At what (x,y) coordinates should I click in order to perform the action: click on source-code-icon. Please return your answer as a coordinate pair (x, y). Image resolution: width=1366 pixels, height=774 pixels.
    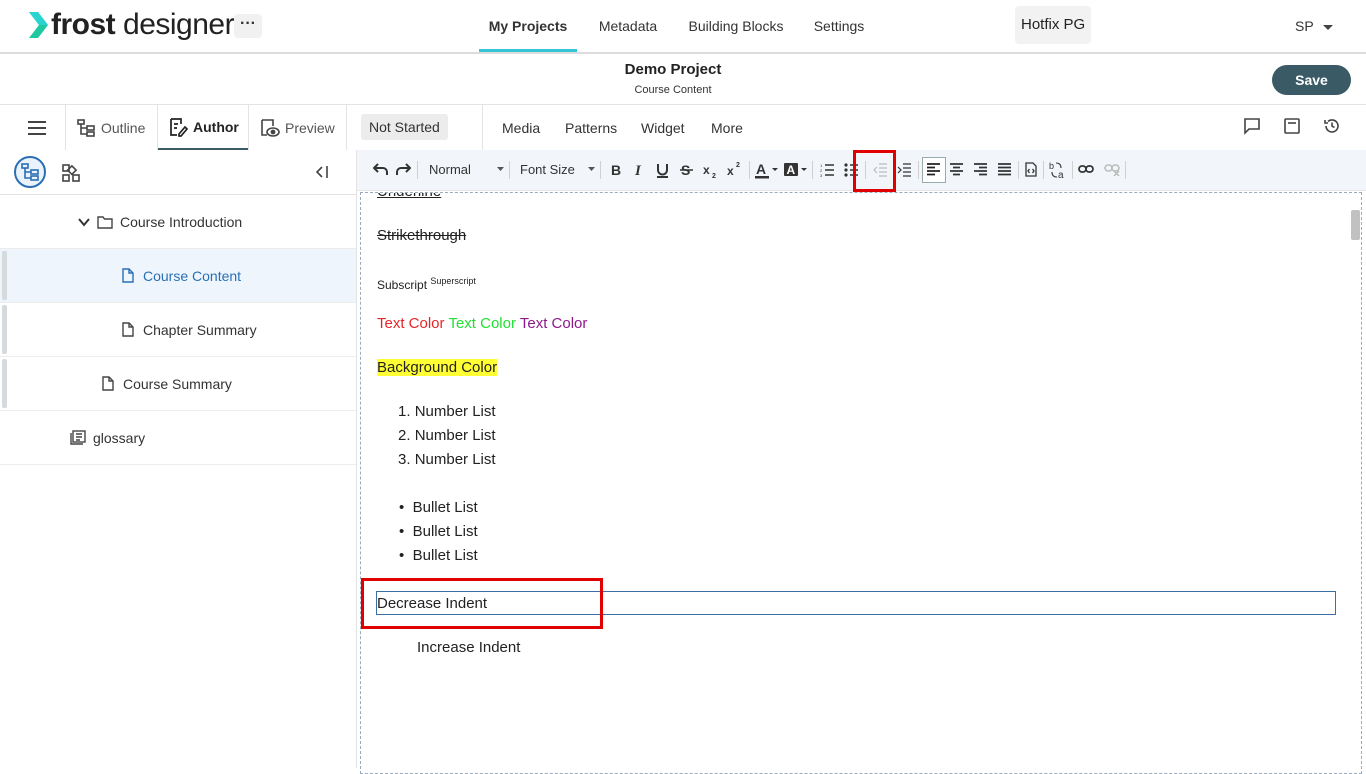
    Looking at the image, I should click on (1031, 169).